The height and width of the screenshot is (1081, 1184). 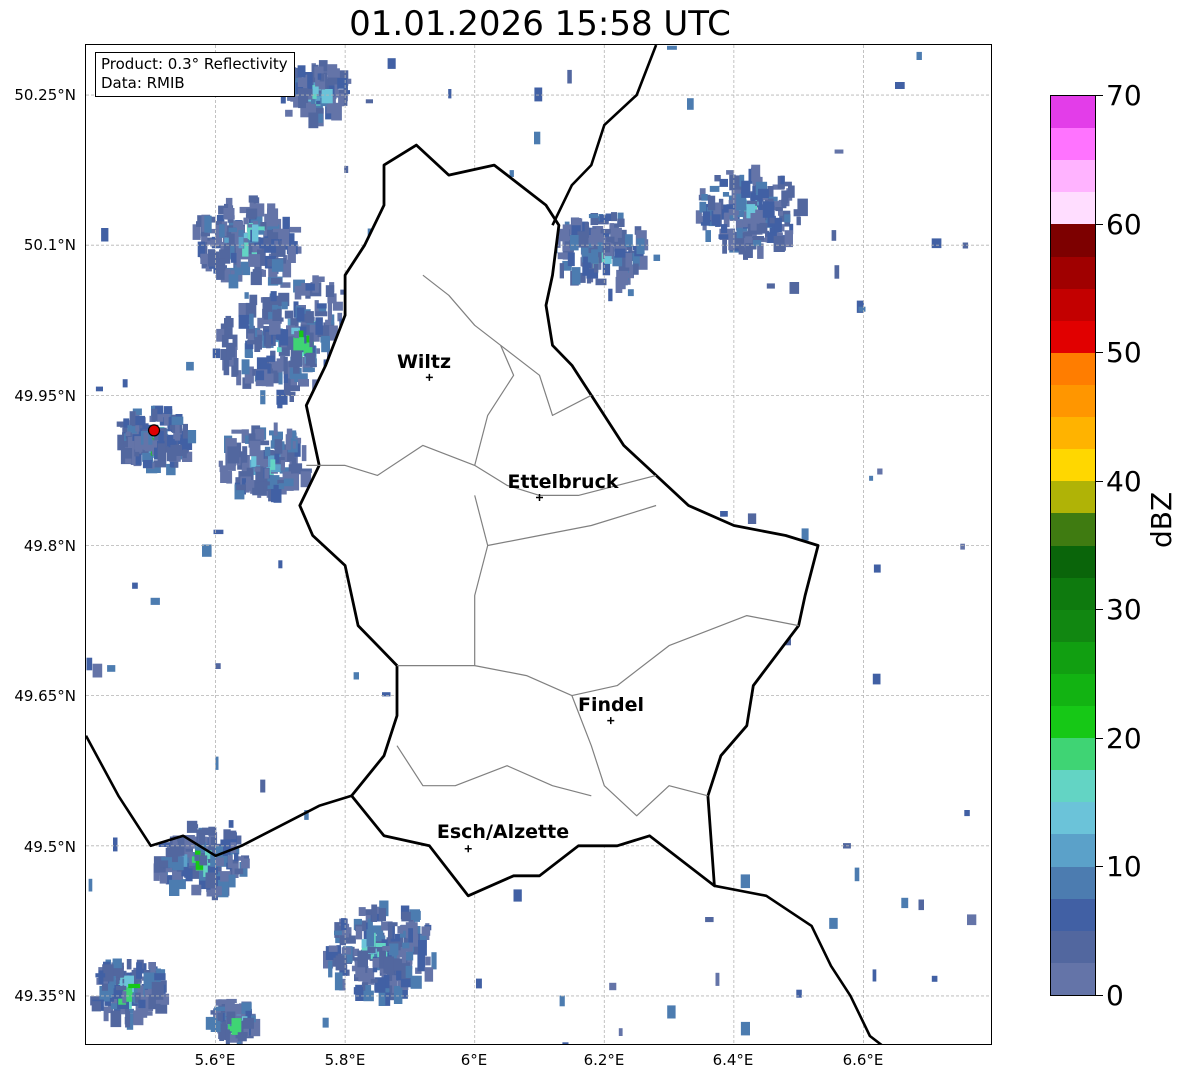 I want to click on lat-tick-label: 49.95°N, so click(x=45, y=396).